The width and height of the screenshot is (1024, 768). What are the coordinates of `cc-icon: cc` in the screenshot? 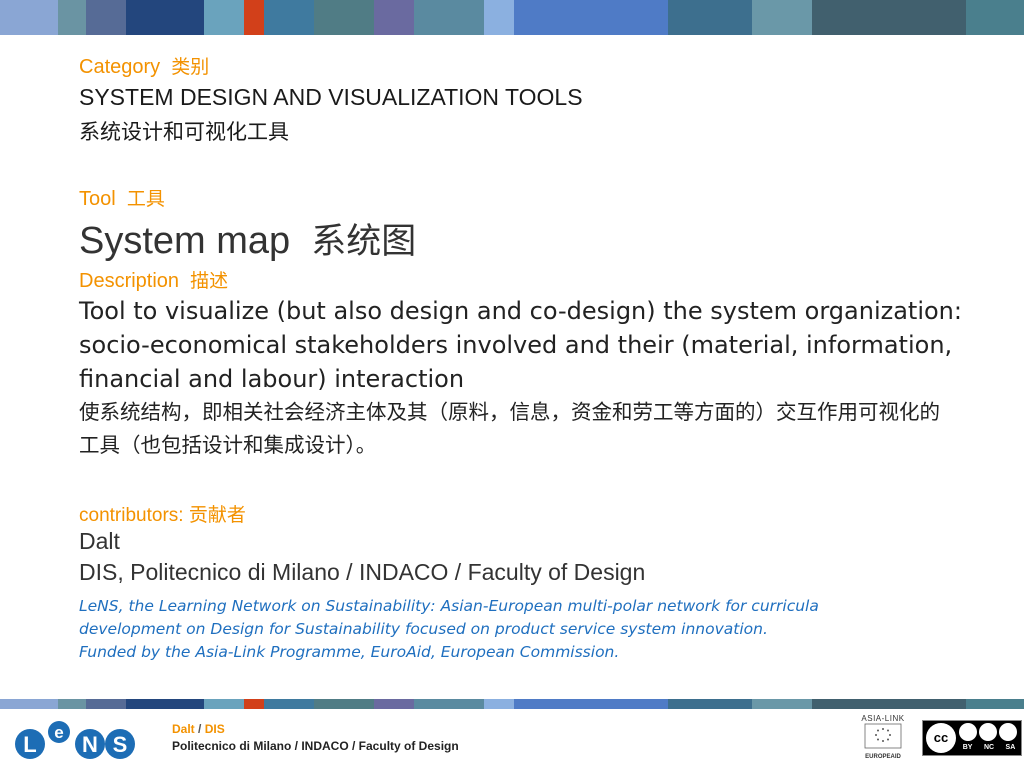 It's located at (941, 738).